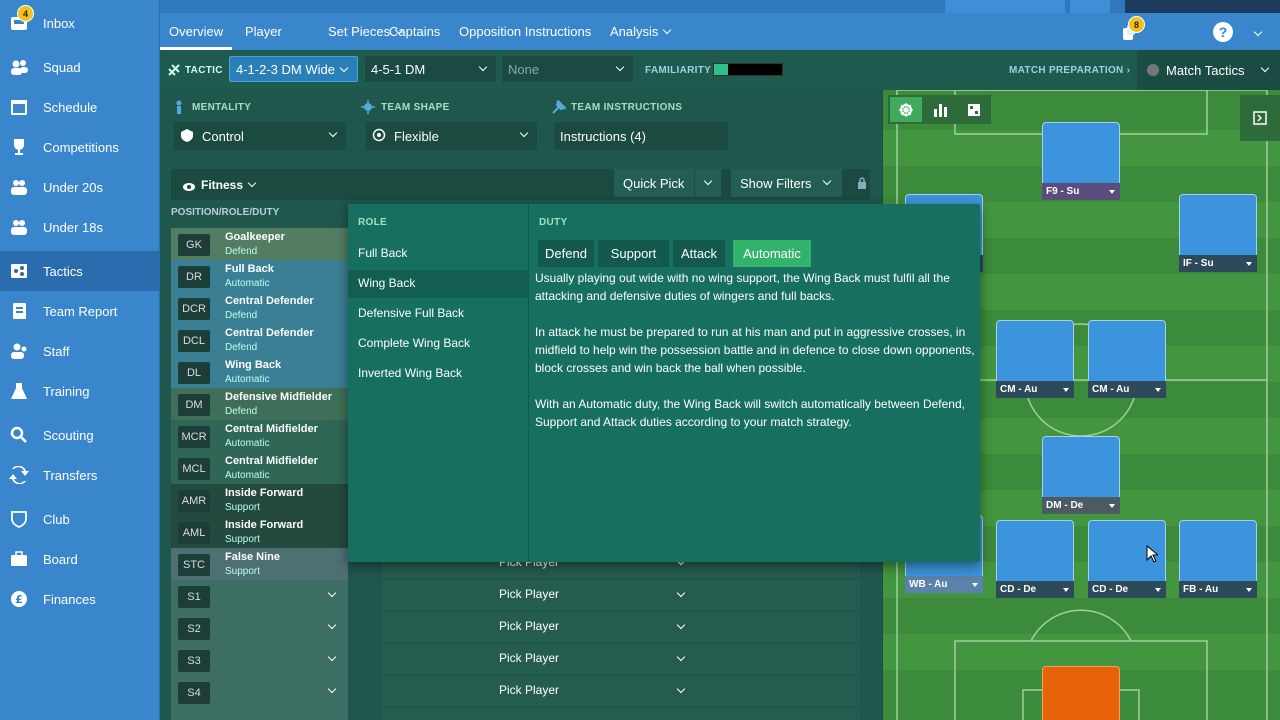 The image size is (1280, 720). I want to click on position-row-stc: STC False Nine Support, so click(259, 564).